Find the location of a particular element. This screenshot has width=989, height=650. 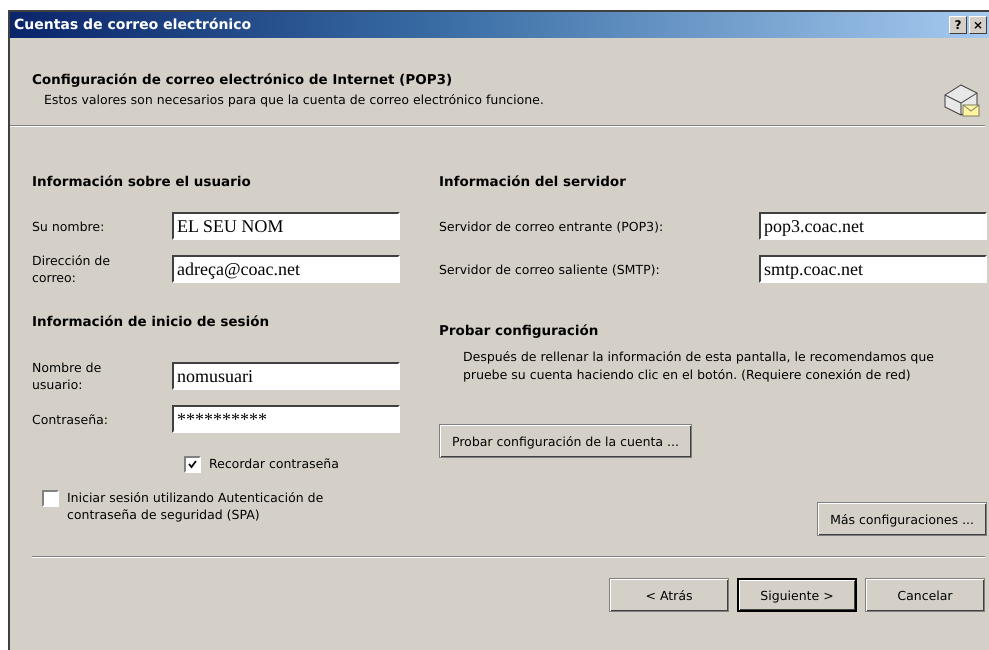

field-label: Nombre de usuario: is located at coordinates (67, 376).